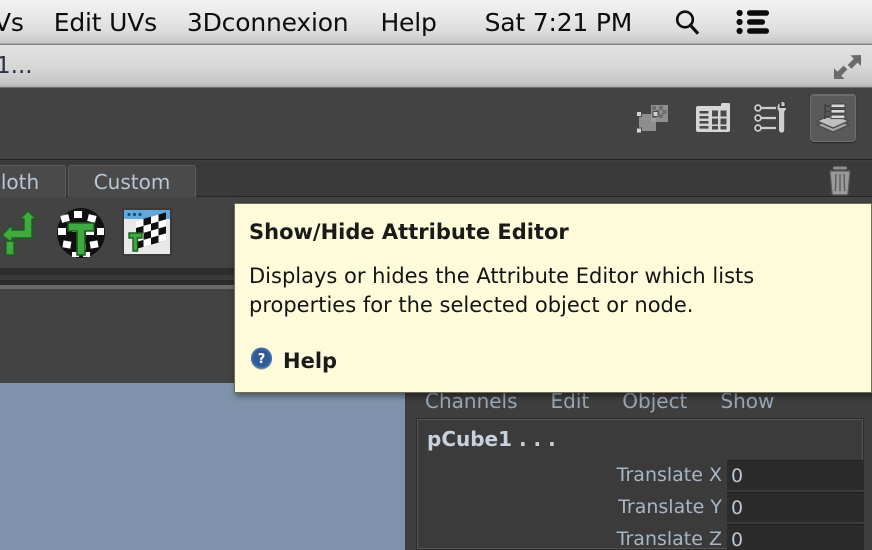 The height and width of the screenshot is (550, 872). Describe the element at coordinates (202, 466) in the screenshot. I see `viewport-3d` at that location.